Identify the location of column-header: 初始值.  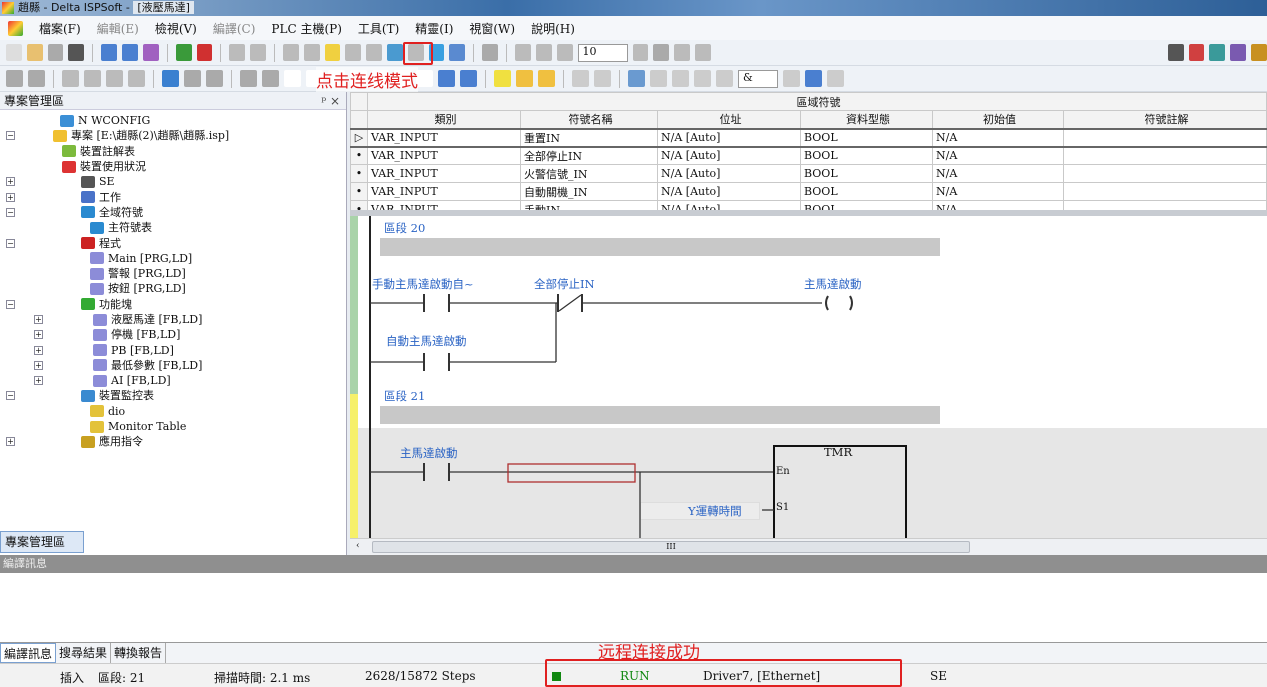
(998, 119).